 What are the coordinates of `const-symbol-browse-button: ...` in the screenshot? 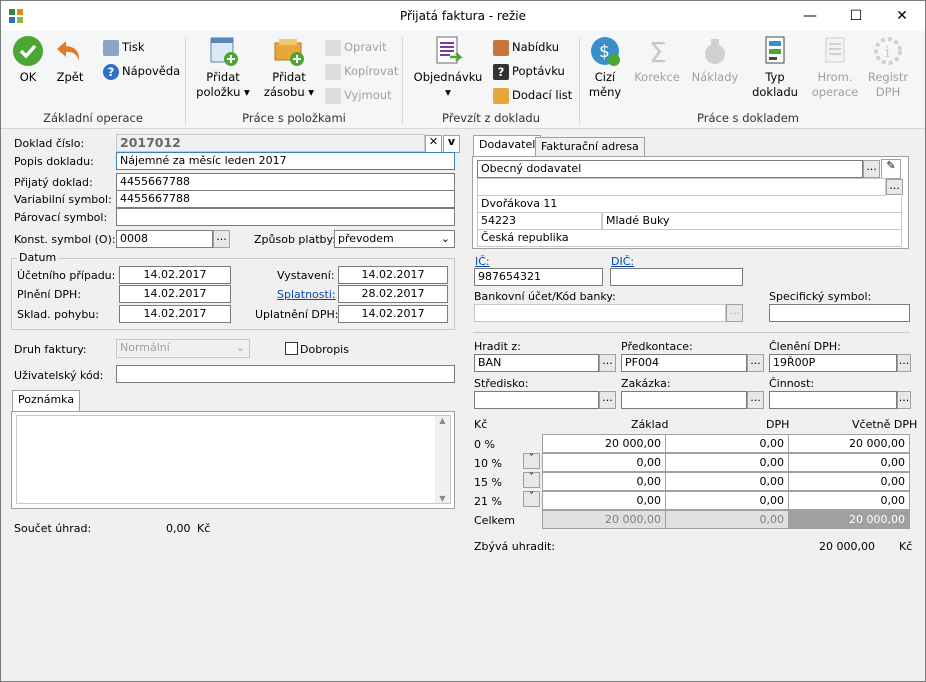 It's located at (221, 239).